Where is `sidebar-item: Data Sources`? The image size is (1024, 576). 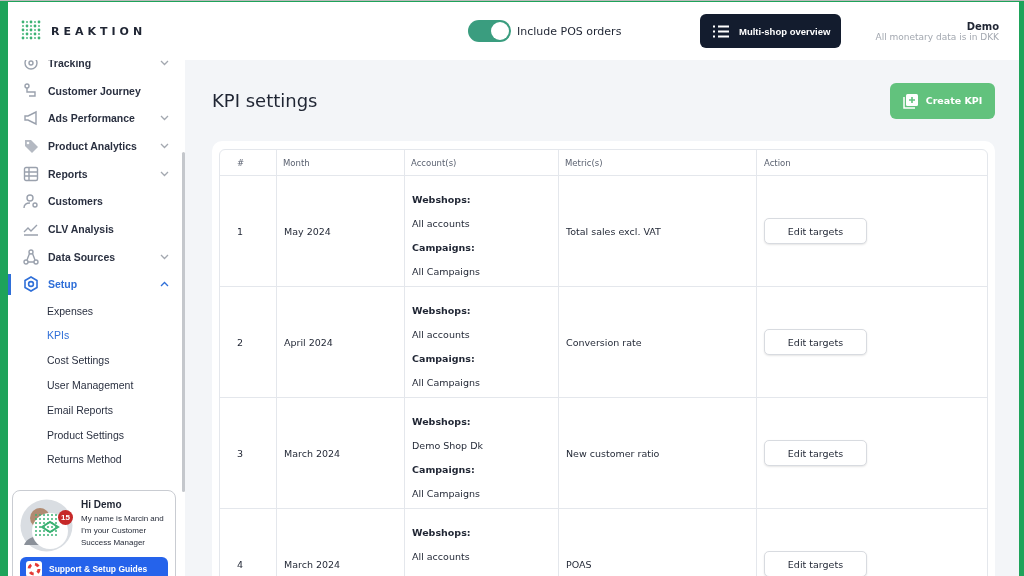
sidebar-item: Data Sources is located at coordinates (96, 256).